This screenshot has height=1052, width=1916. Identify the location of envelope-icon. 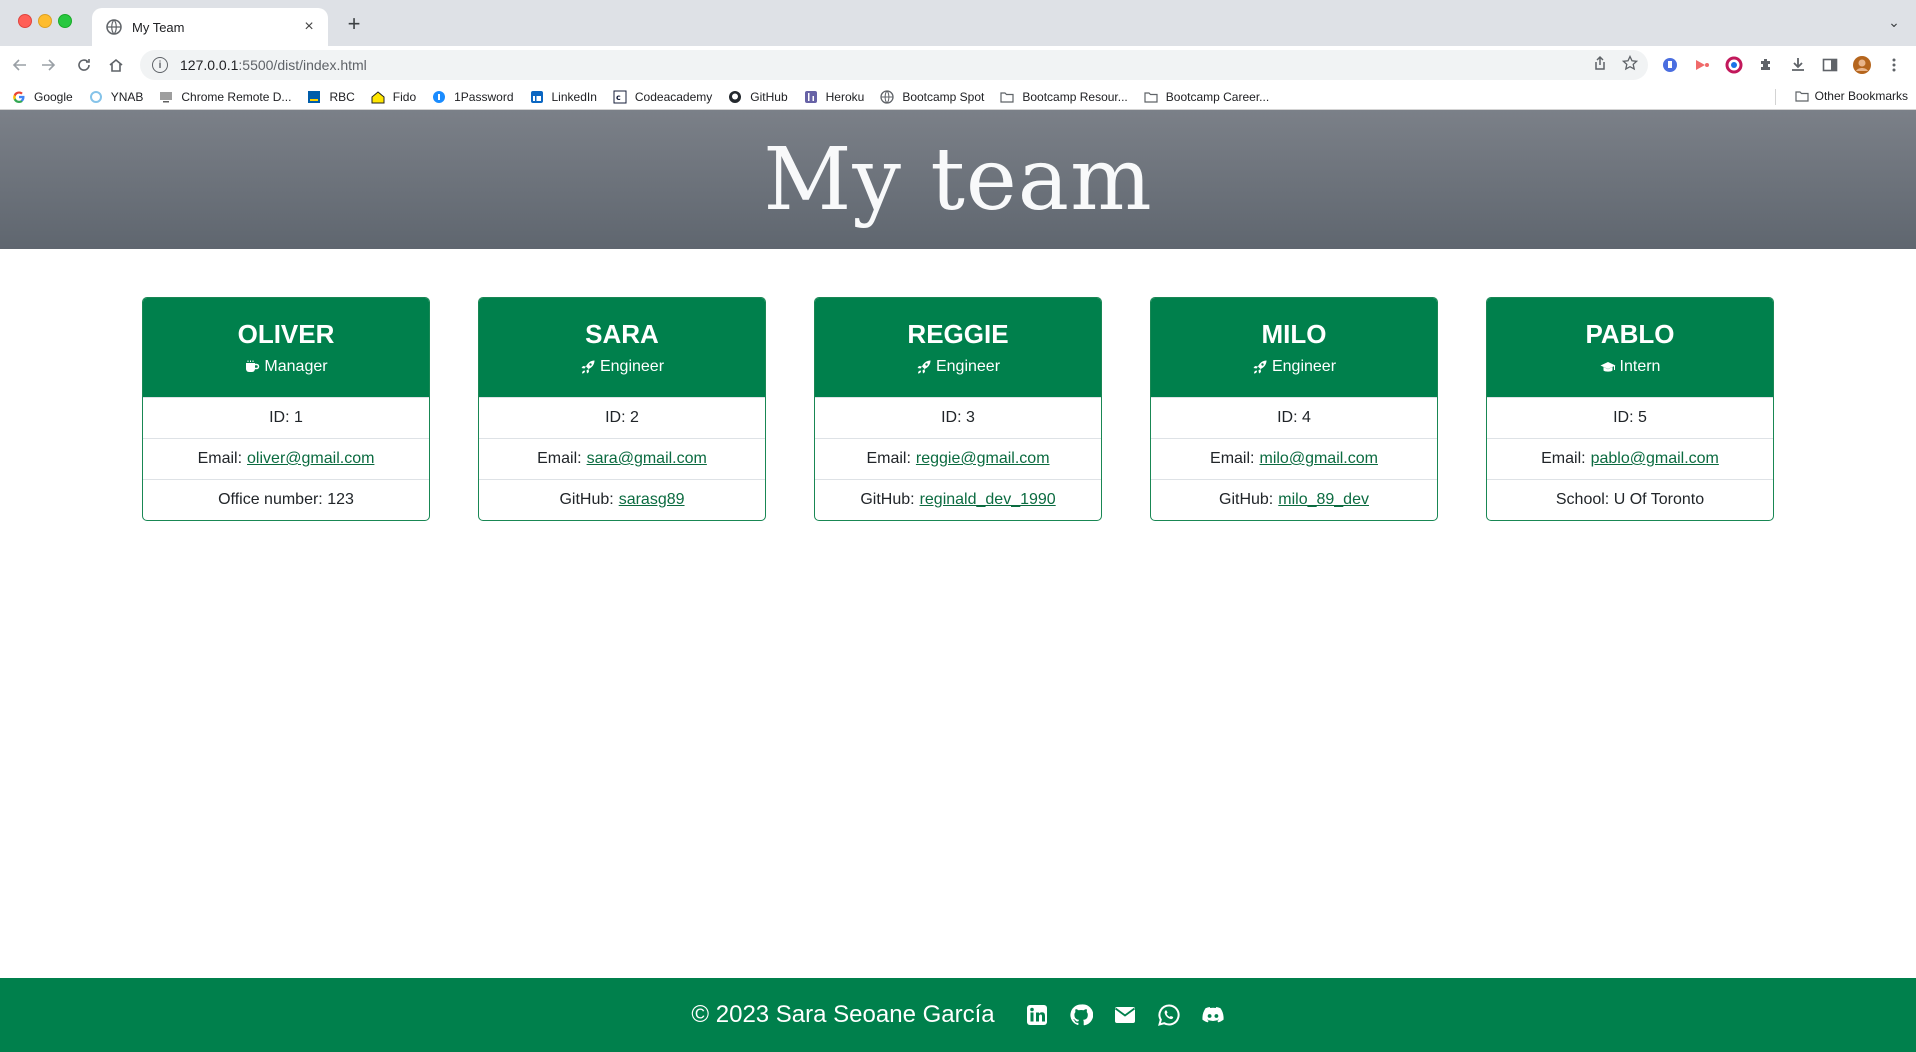
(1125, 1015).